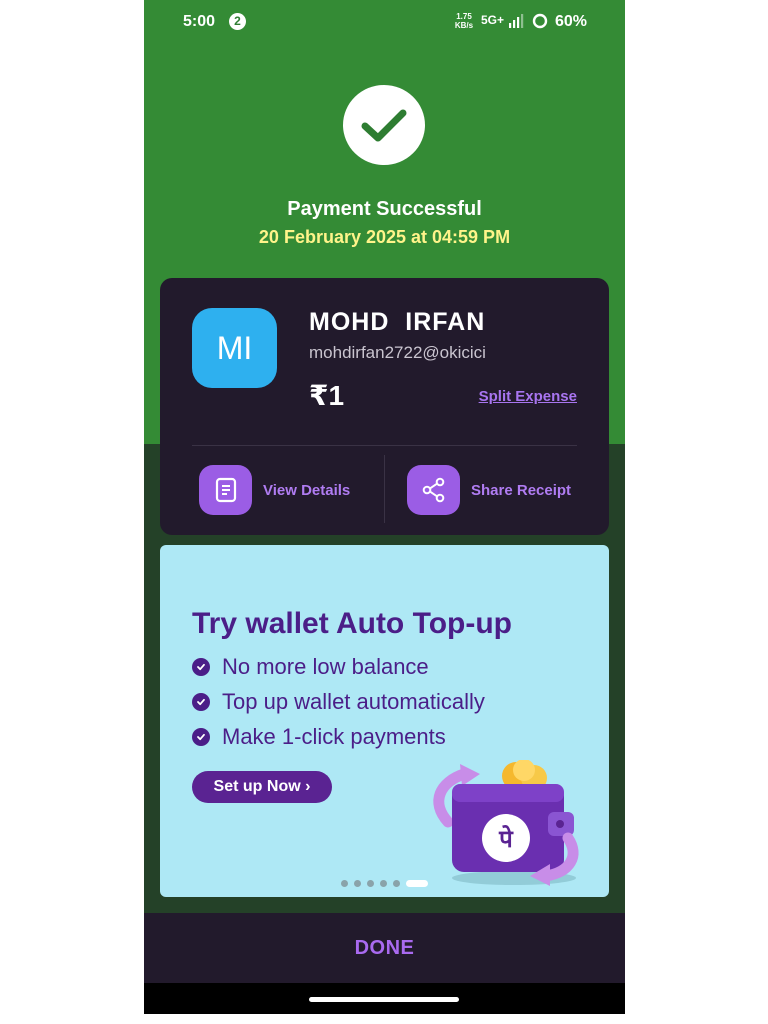  I want to click on notification-badge: 2, so click(237, 21).